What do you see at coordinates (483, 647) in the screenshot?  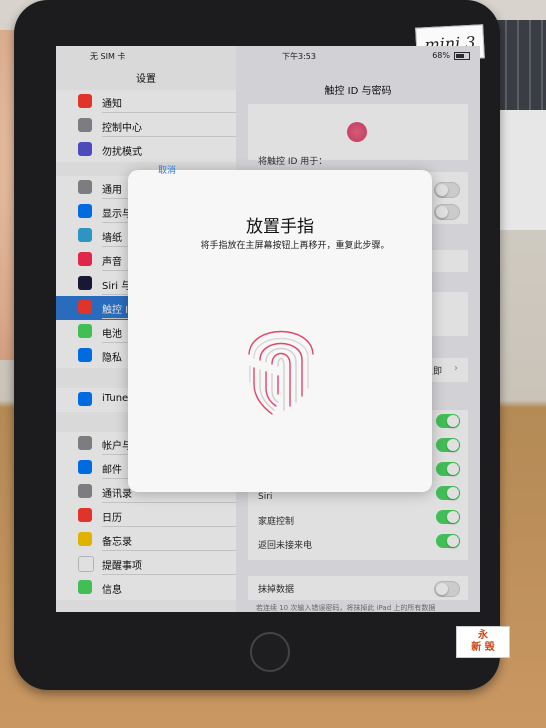 I see `shop-sticker-line2: 新 毁` at bounding box center [483, 647].